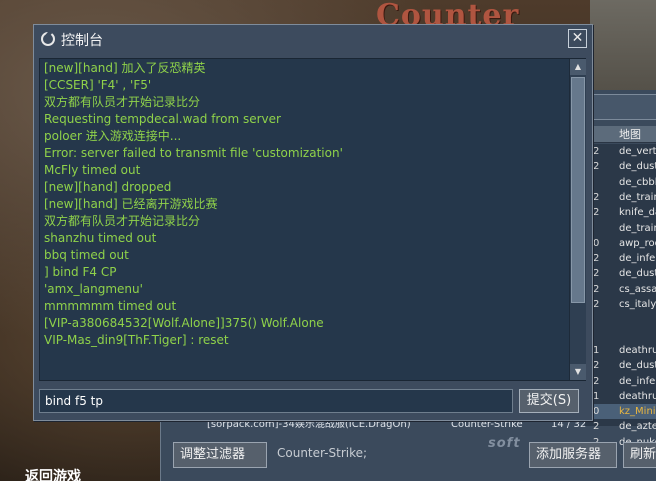 The width and height of the screenshot is (656, 481). What do you see at coordinates (639, 455) in the screenshot?
I see `refresh-button: 刷新` at bounding box center [639, 455].